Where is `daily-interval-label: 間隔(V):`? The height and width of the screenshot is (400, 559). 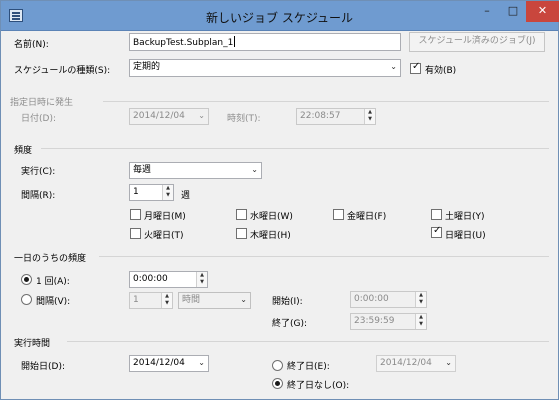 daily-interval-label: 間隔(V): is located at coordinates (53, 302).